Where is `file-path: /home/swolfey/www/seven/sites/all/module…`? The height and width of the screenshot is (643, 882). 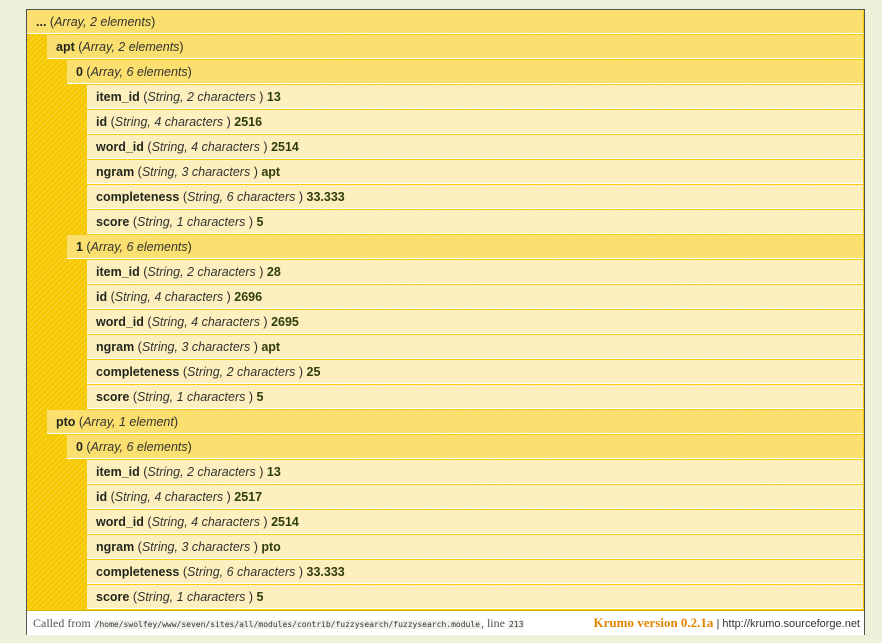
file-path: /home/swolfey/www/seven/sites/all/module… is located at coordinates (287, 624).